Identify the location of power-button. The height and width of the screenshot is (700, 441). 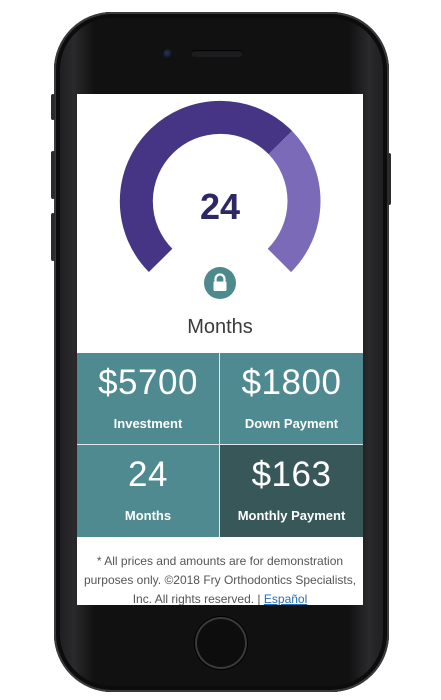
(389, 179).